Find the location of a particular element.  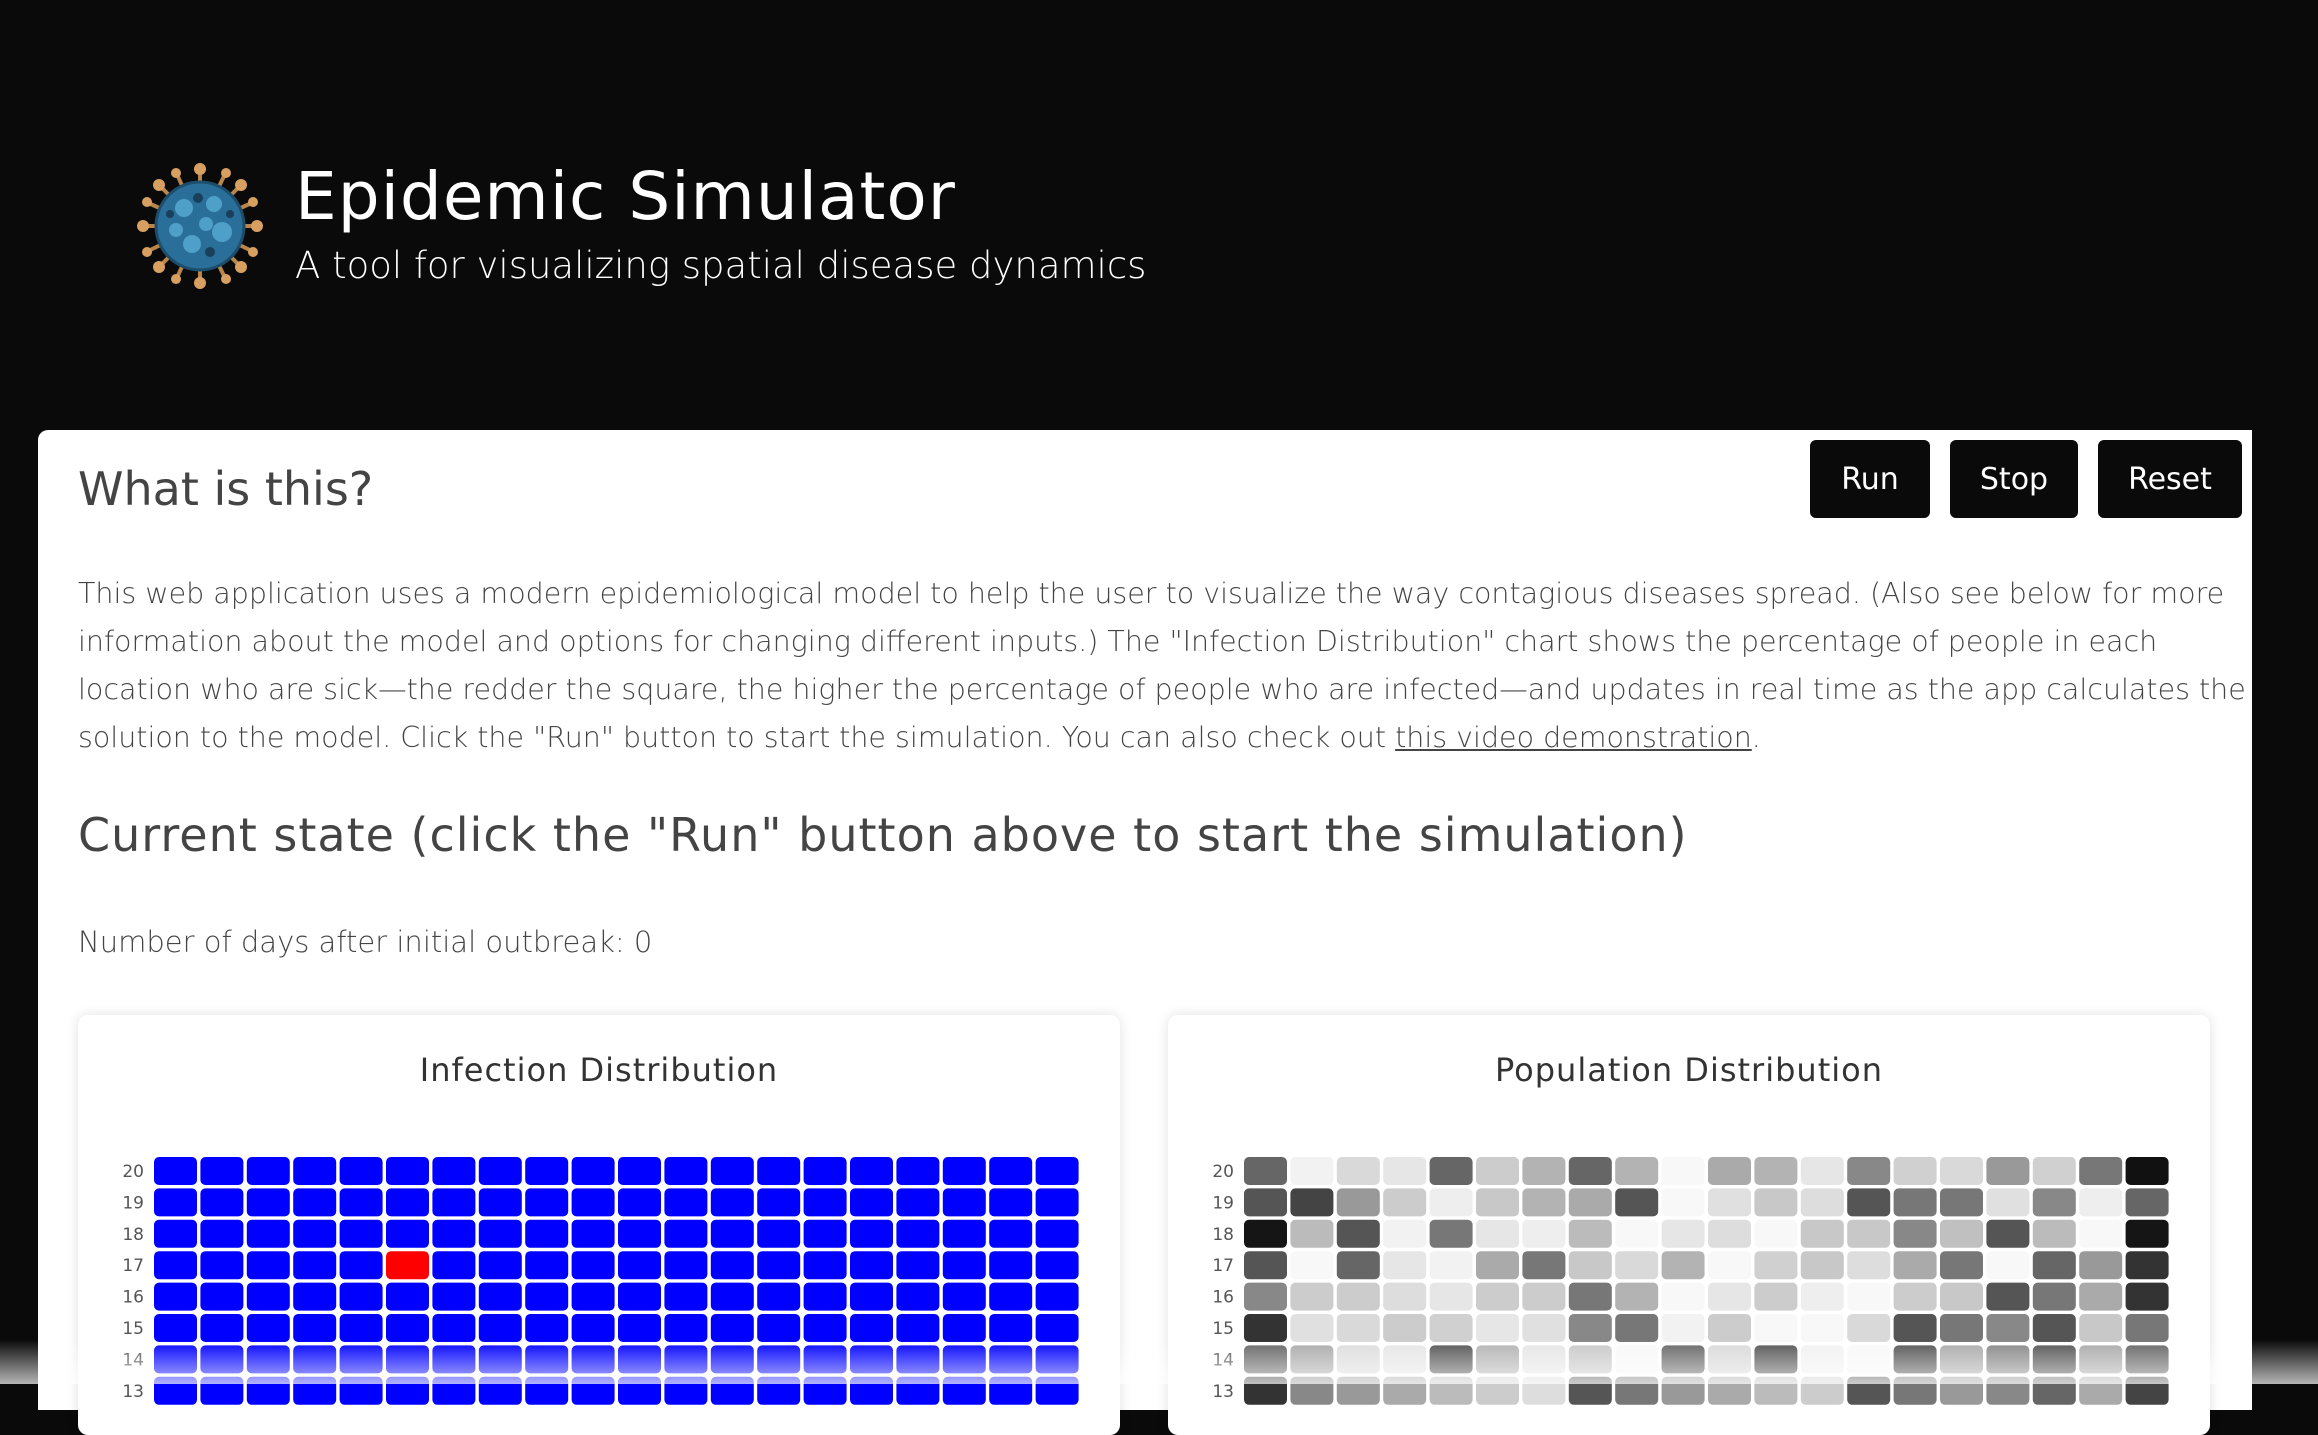

population-y-tick: 17 is located at coordinates (1223, 1266).